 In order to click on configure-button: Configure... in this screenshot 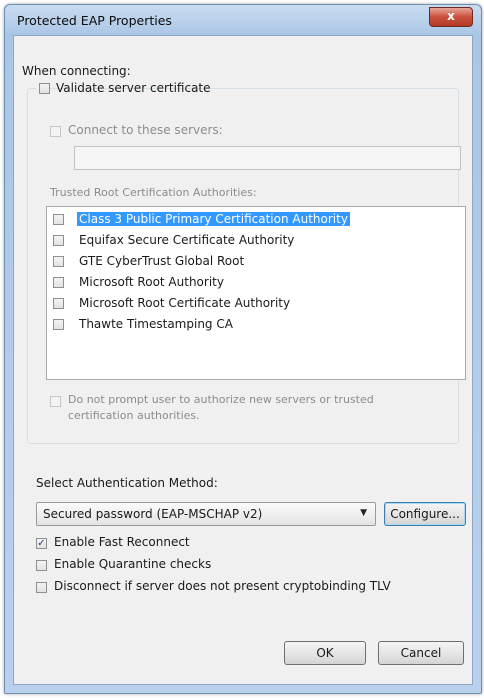, I will do `click(425, 514)`.